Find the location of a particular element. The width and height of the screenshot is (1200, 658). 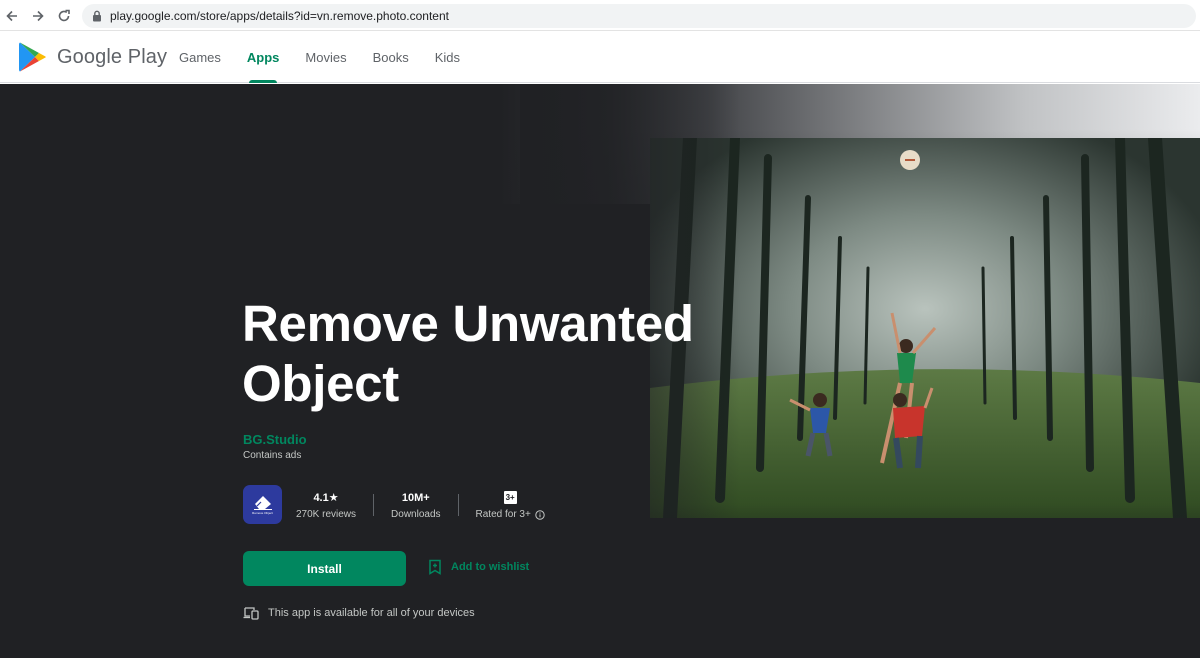

google-play-icon is located at coordinates (32, 57).